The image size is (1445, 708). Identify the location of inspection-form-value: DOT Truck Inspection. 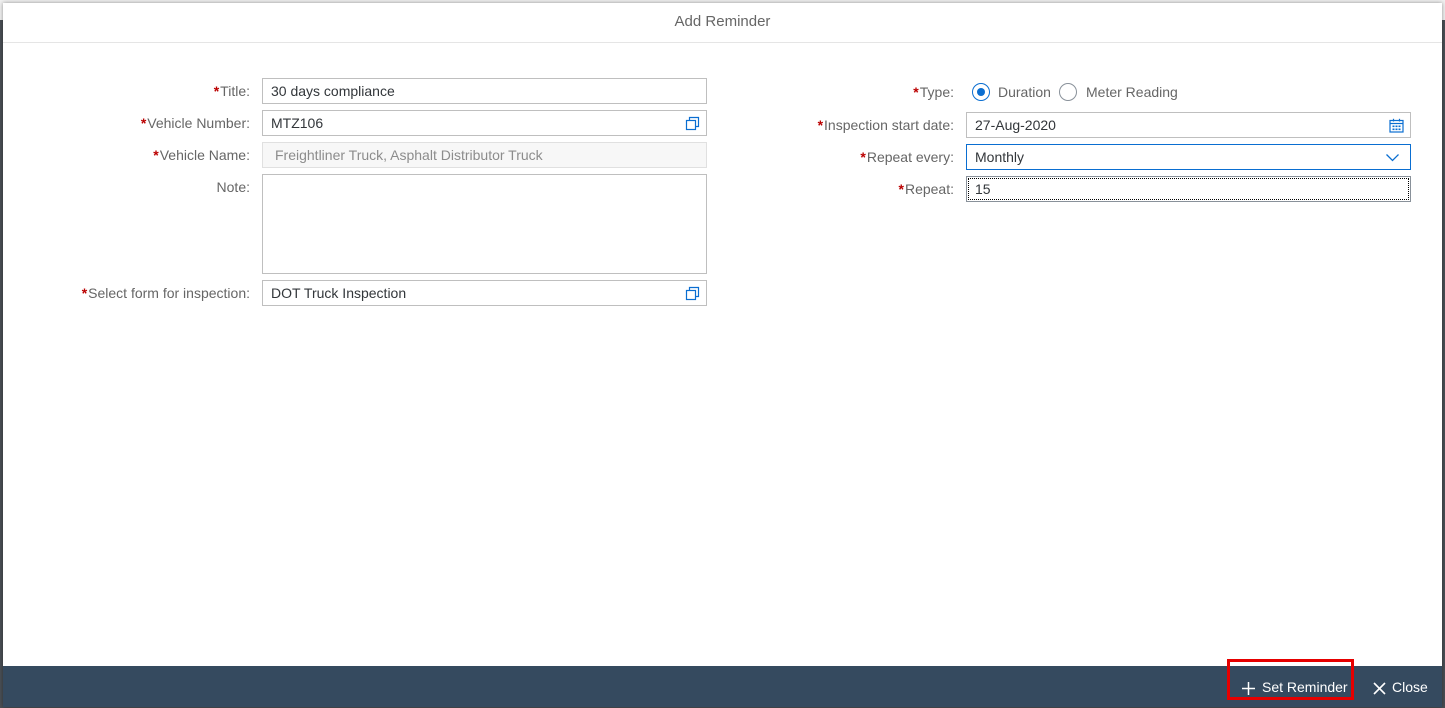
(339, 293).